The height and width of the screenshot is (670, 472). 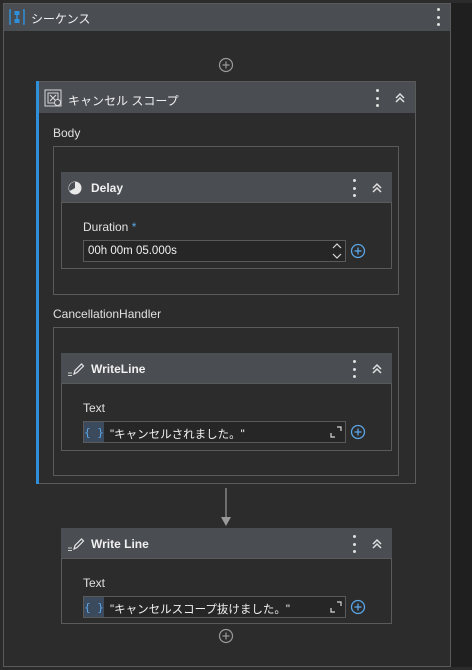 I want to click on sequence-menu-icon, so click(x=438, y=17).